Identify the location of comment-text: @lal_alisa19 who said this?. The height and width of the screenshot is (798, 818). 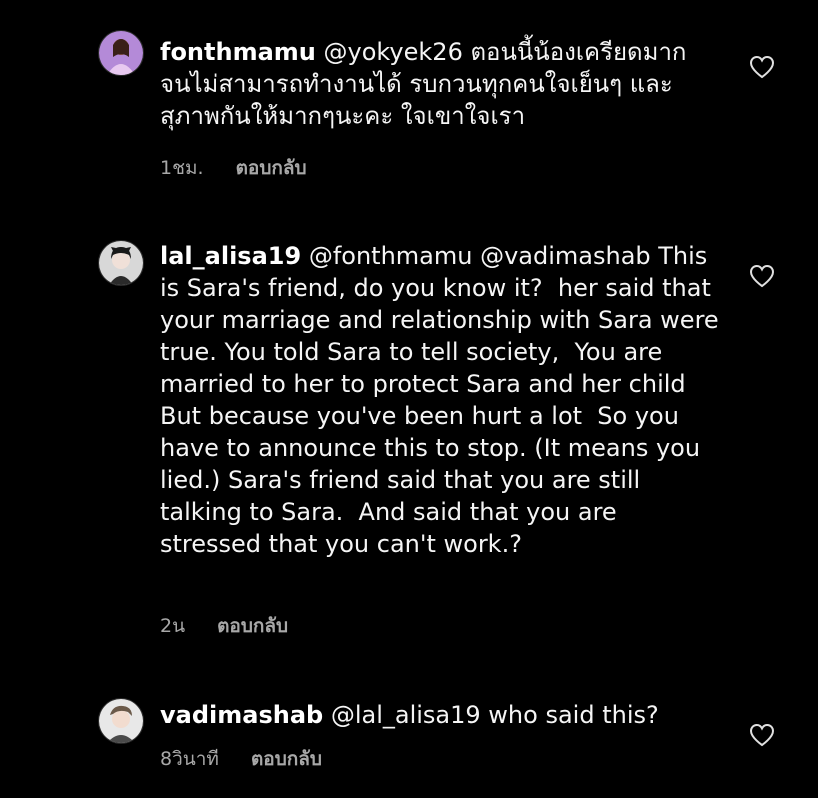
(491, 715).